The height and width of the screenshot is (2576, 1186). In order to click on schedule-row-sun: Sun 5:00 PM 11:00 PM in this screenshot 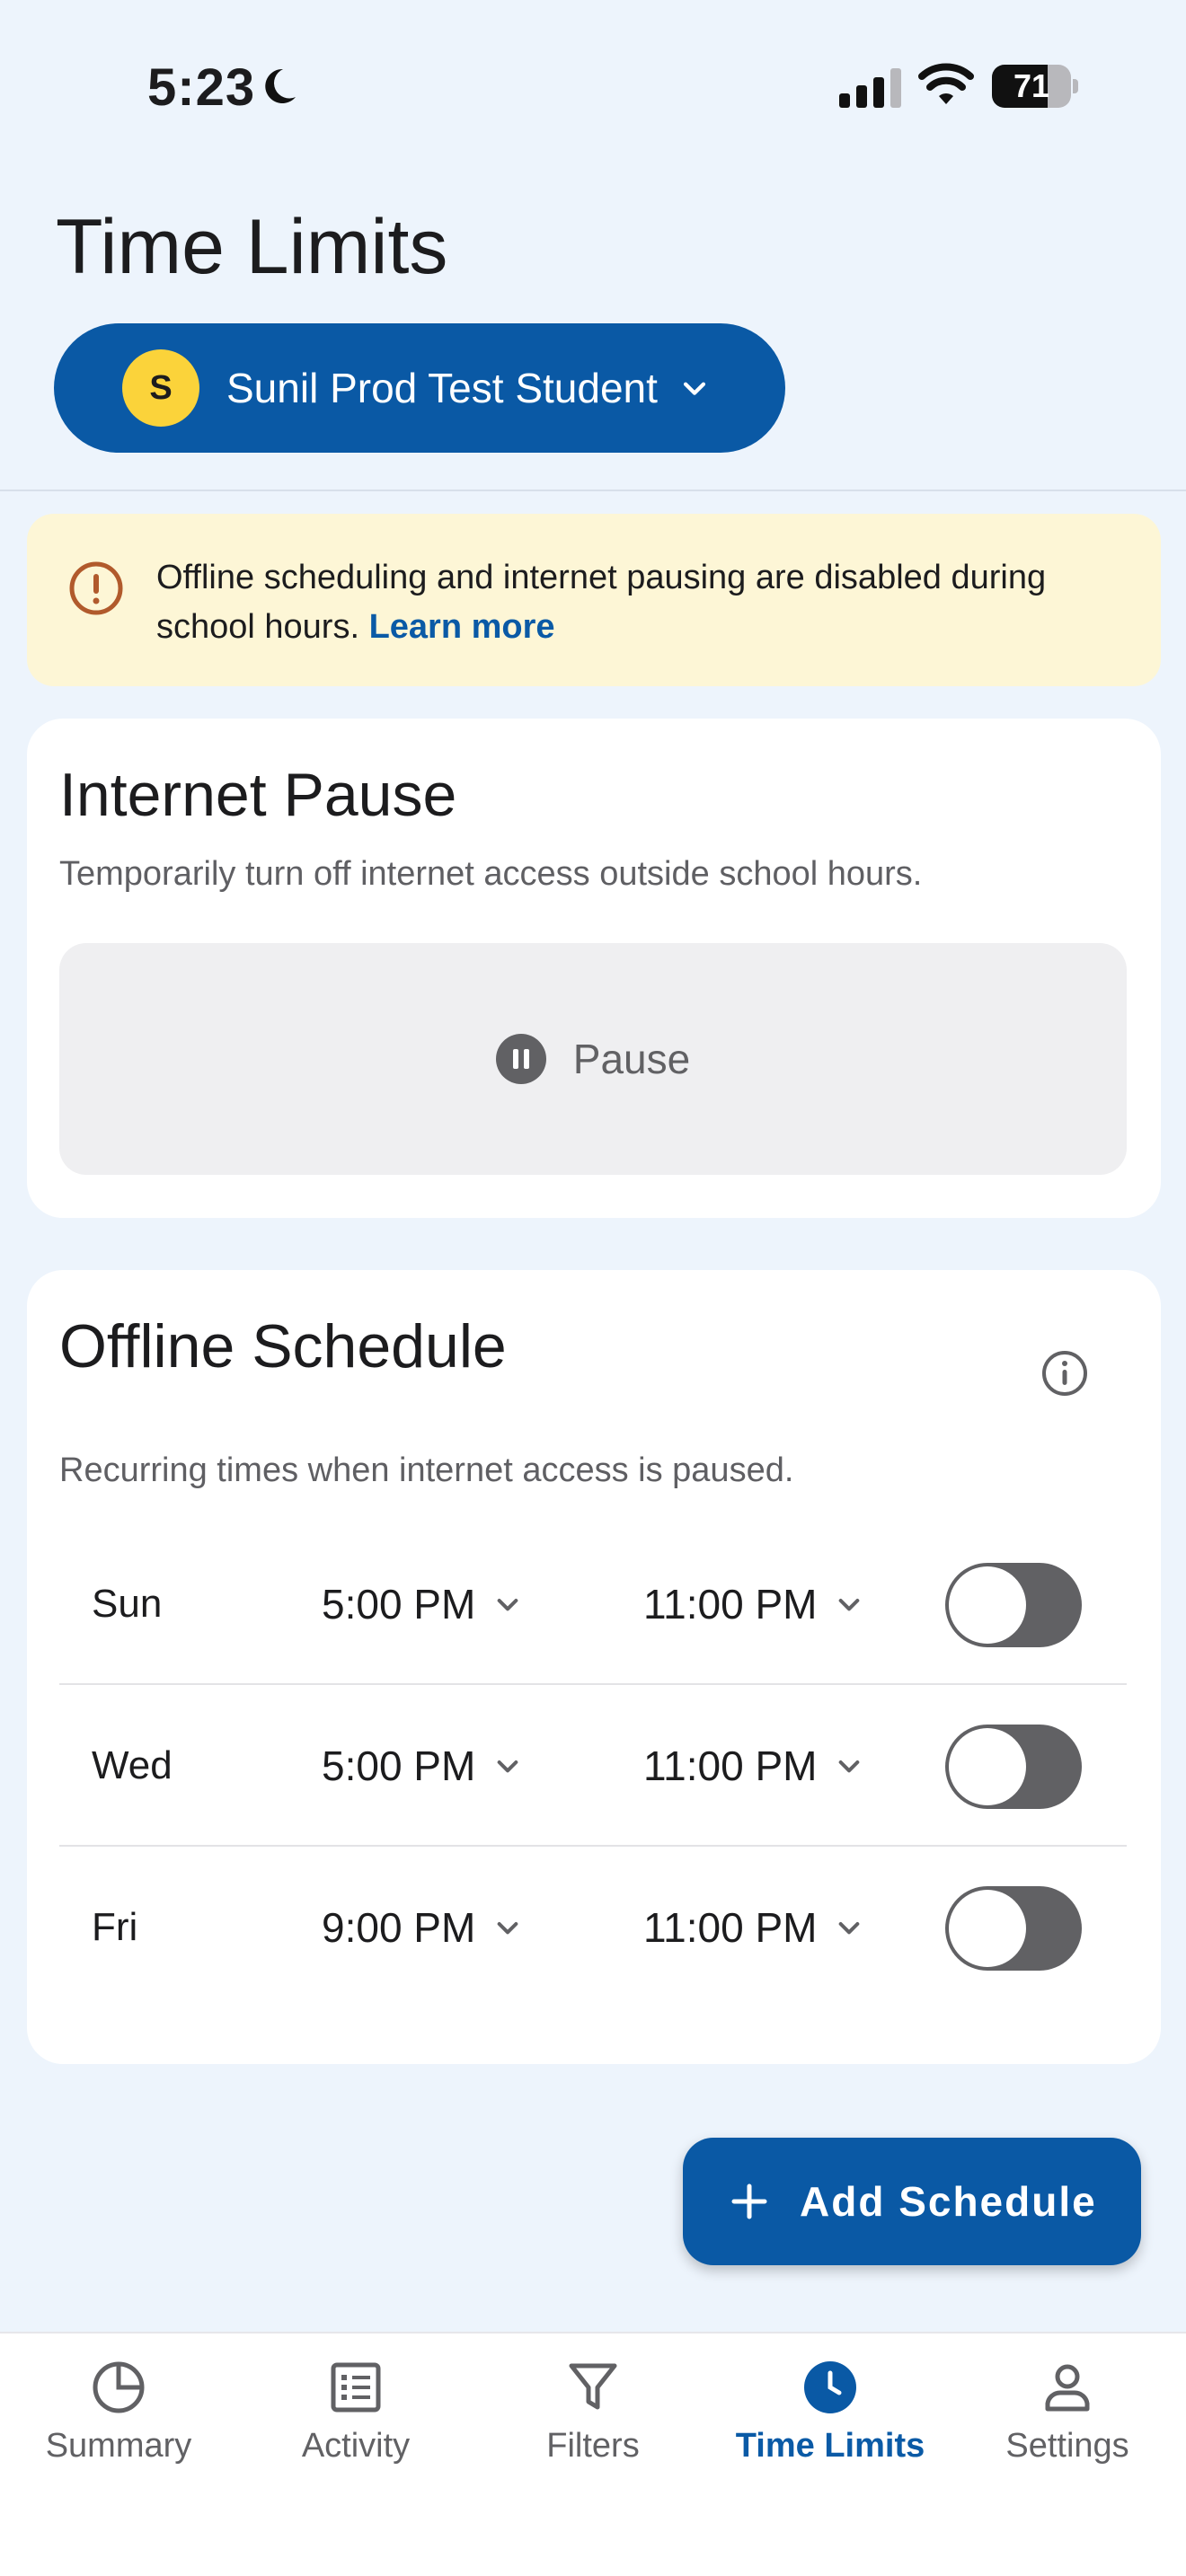, I will do `click(593, 1604)`.